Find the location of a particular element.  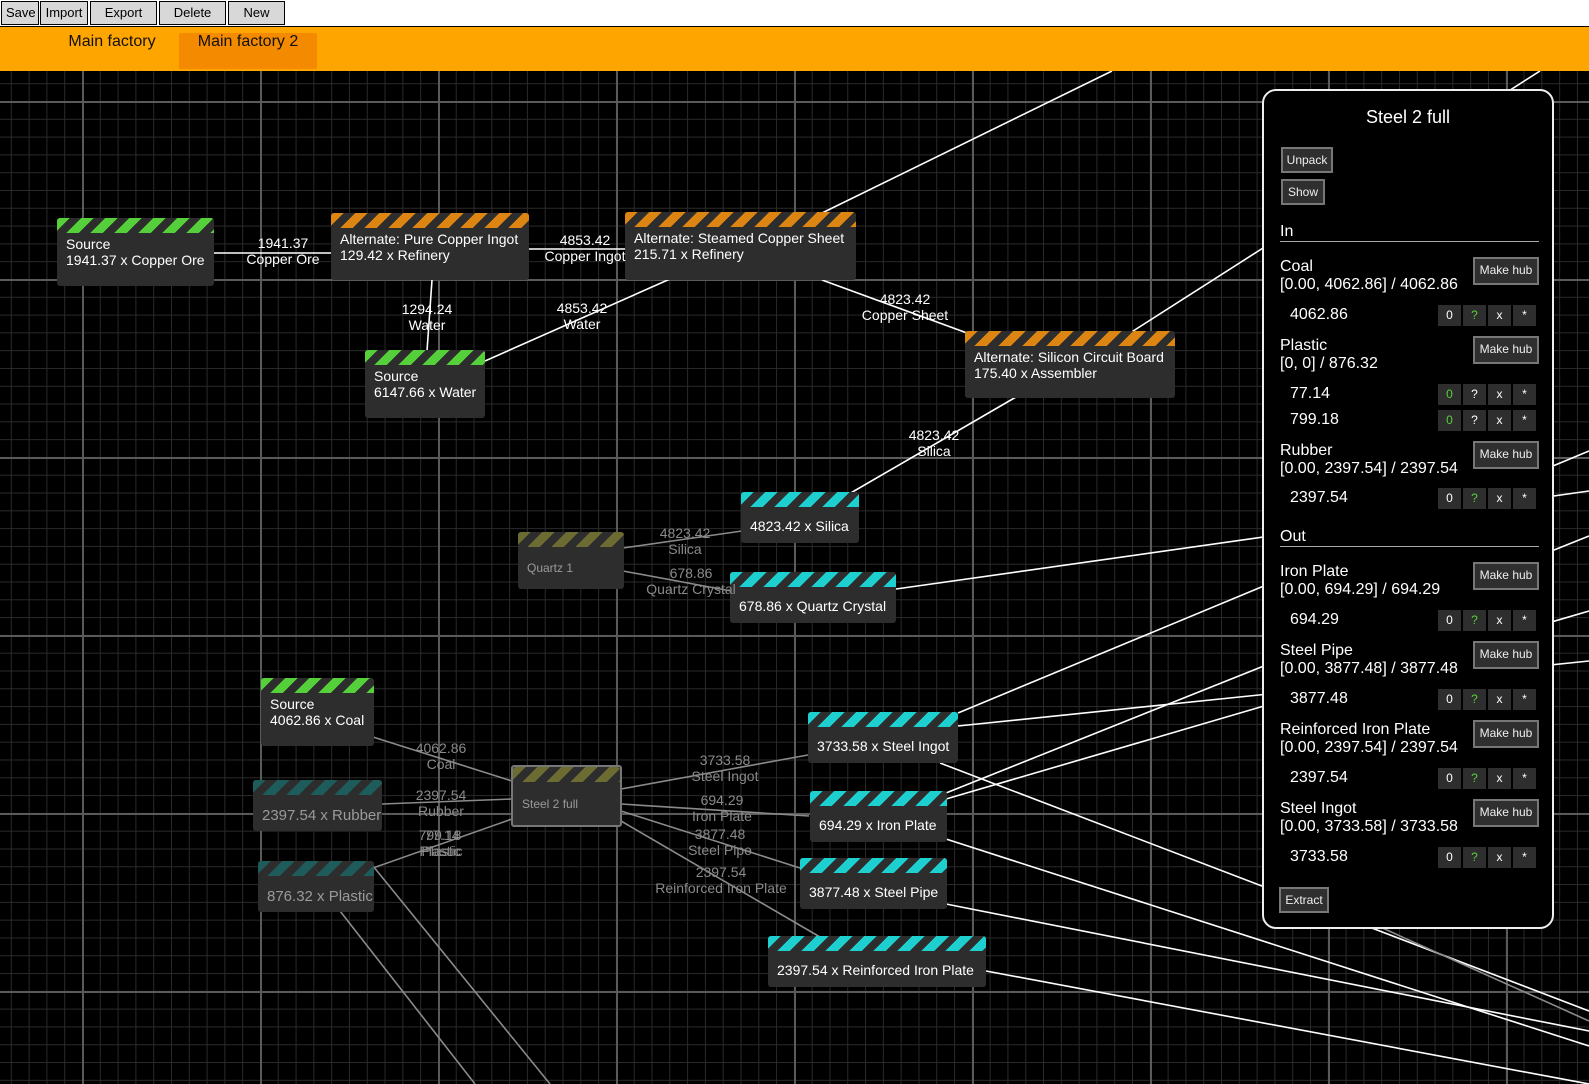

edge-line is located at coordinates (461, 974).